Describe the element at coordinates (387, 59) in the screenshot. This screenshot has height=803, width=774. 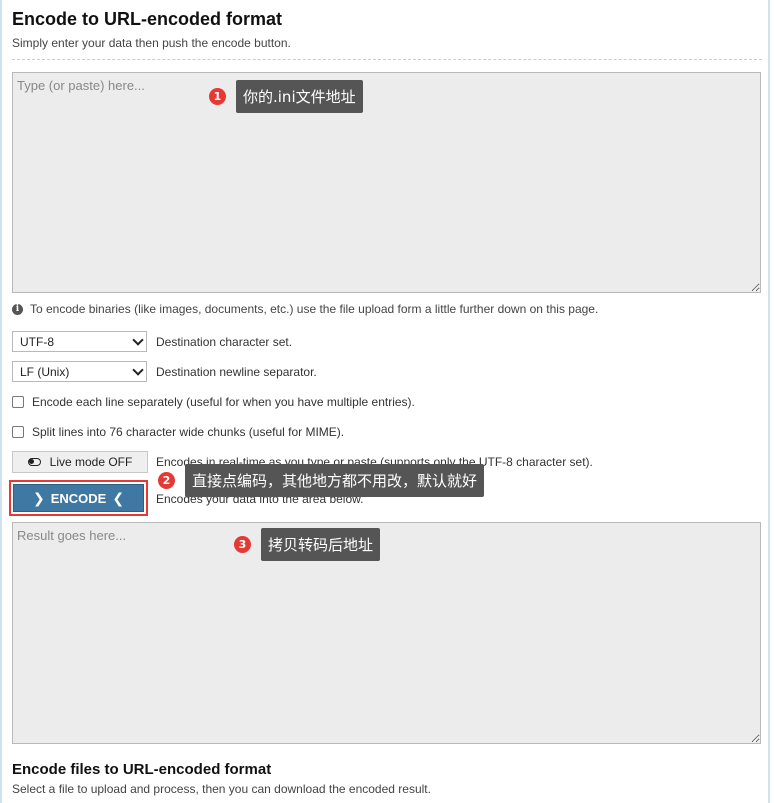
I see `divider` at that location.